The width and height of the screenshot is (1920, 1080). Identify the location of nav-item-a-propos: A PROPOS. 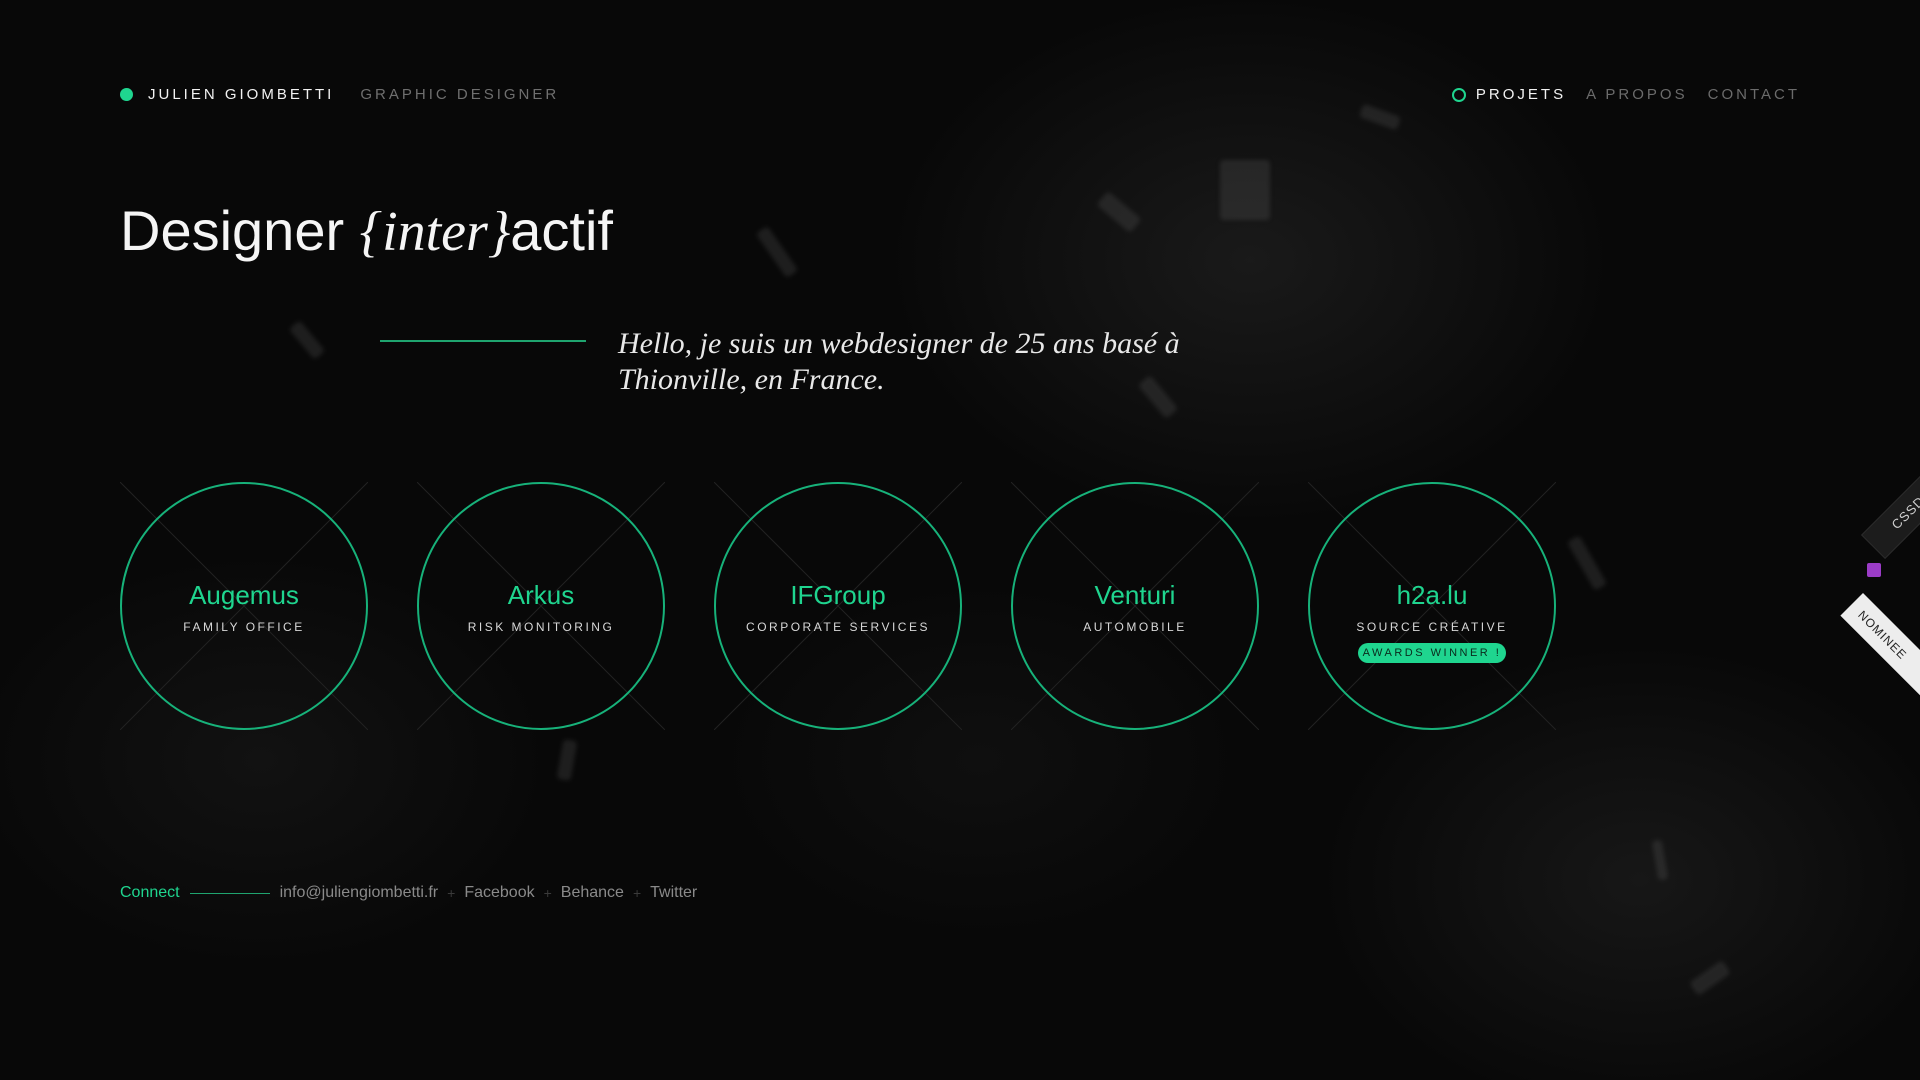
(1637, 94).